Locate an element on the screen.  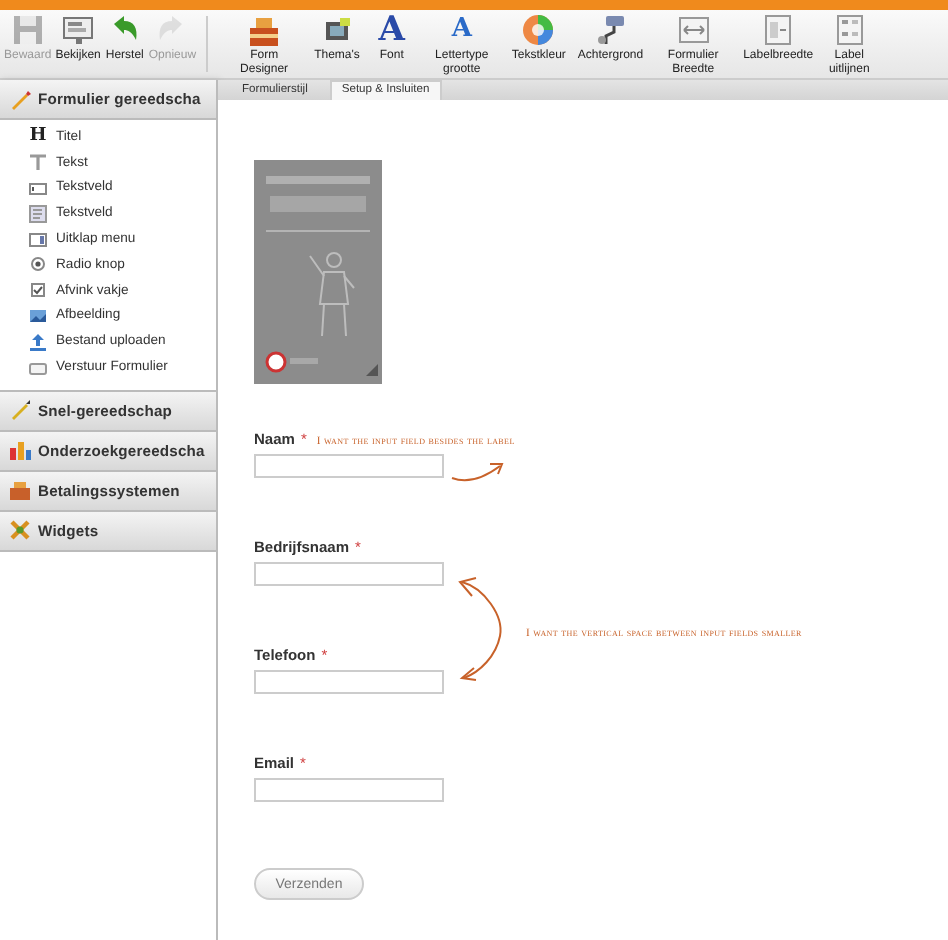
radio-icon is located at coordinates (38, 264).